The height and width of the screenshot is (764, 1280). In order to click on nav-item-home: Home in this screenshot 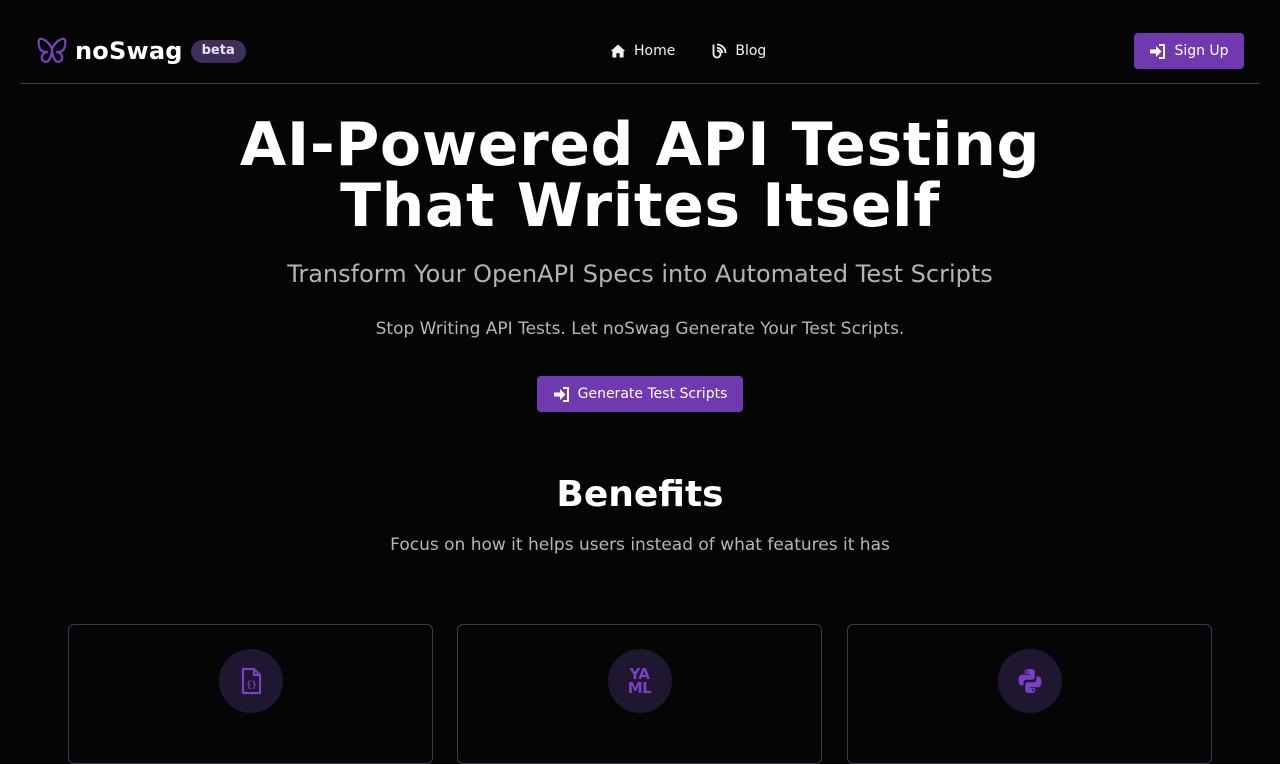, I will do `click(642, 51)`.